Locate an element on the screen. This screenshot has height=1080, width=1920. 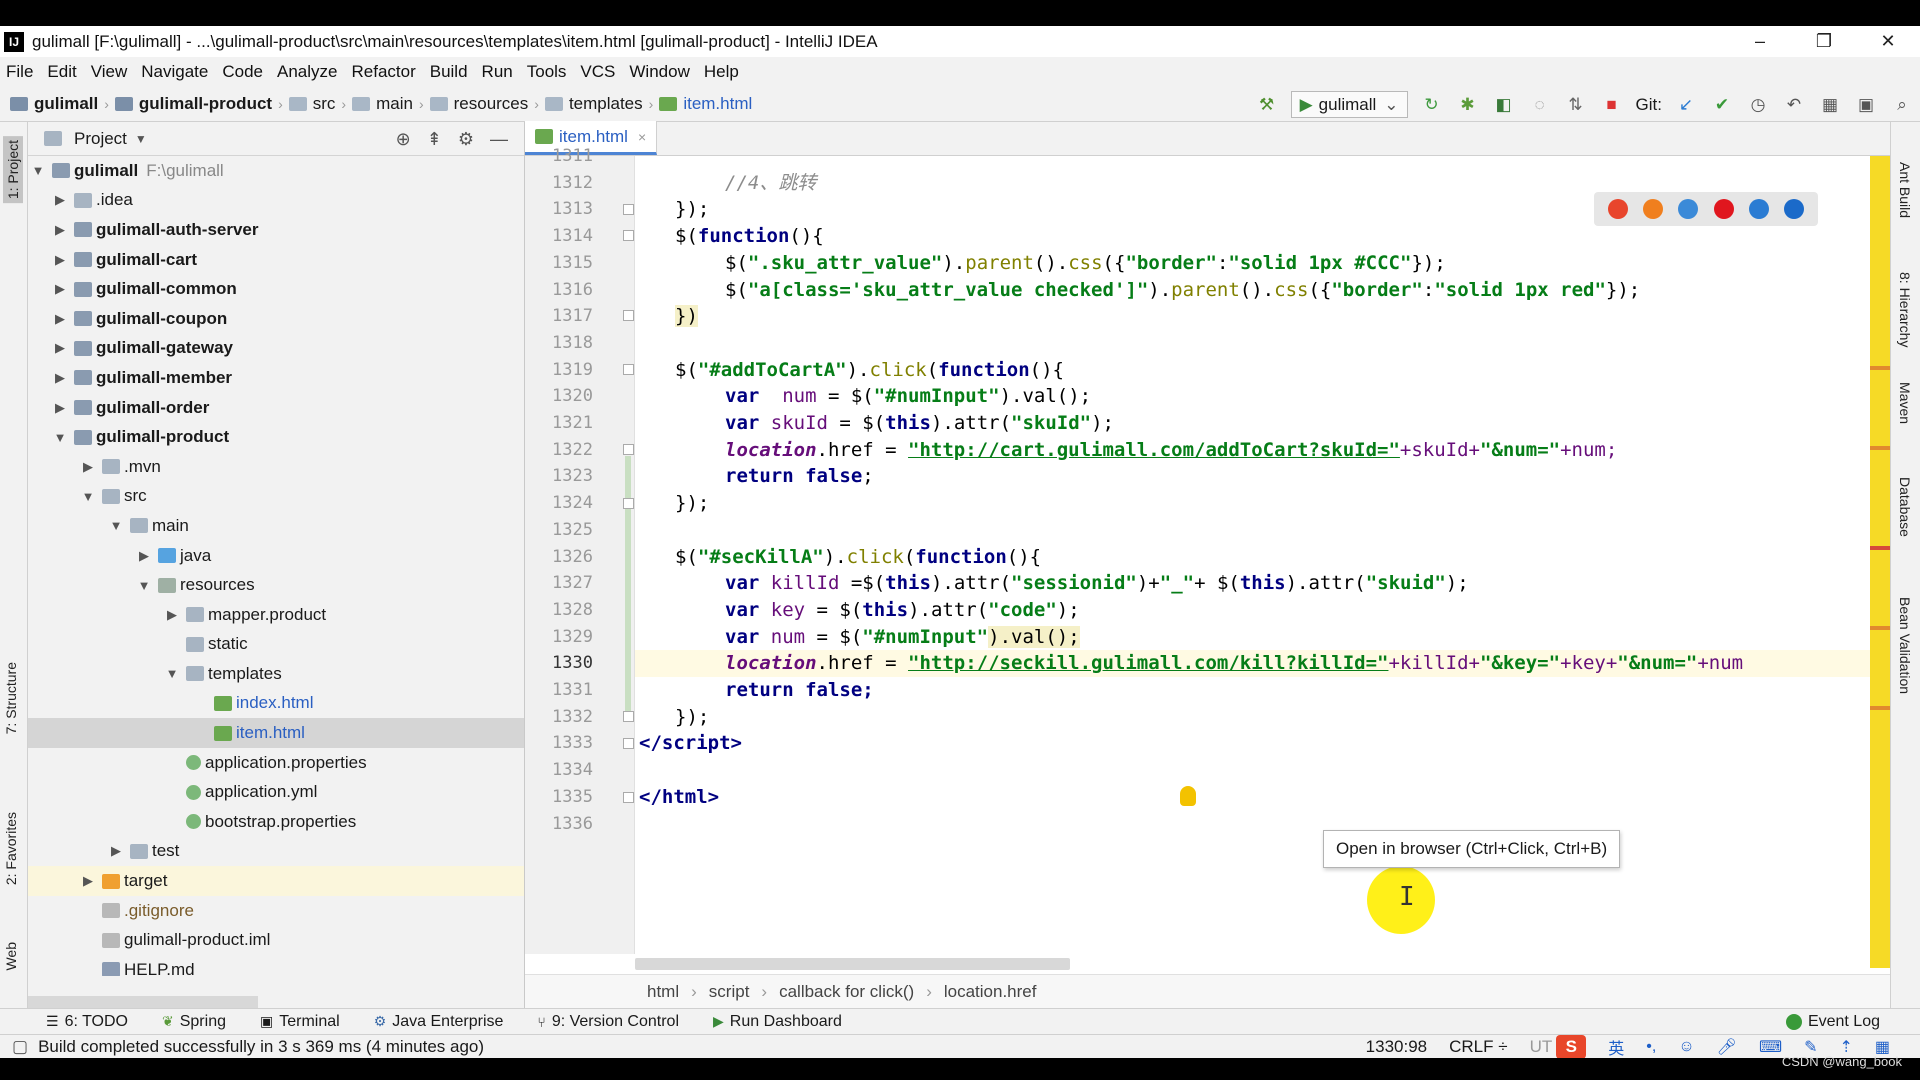
tree-item-src: ▼ src is located at coordinates (276, 497).